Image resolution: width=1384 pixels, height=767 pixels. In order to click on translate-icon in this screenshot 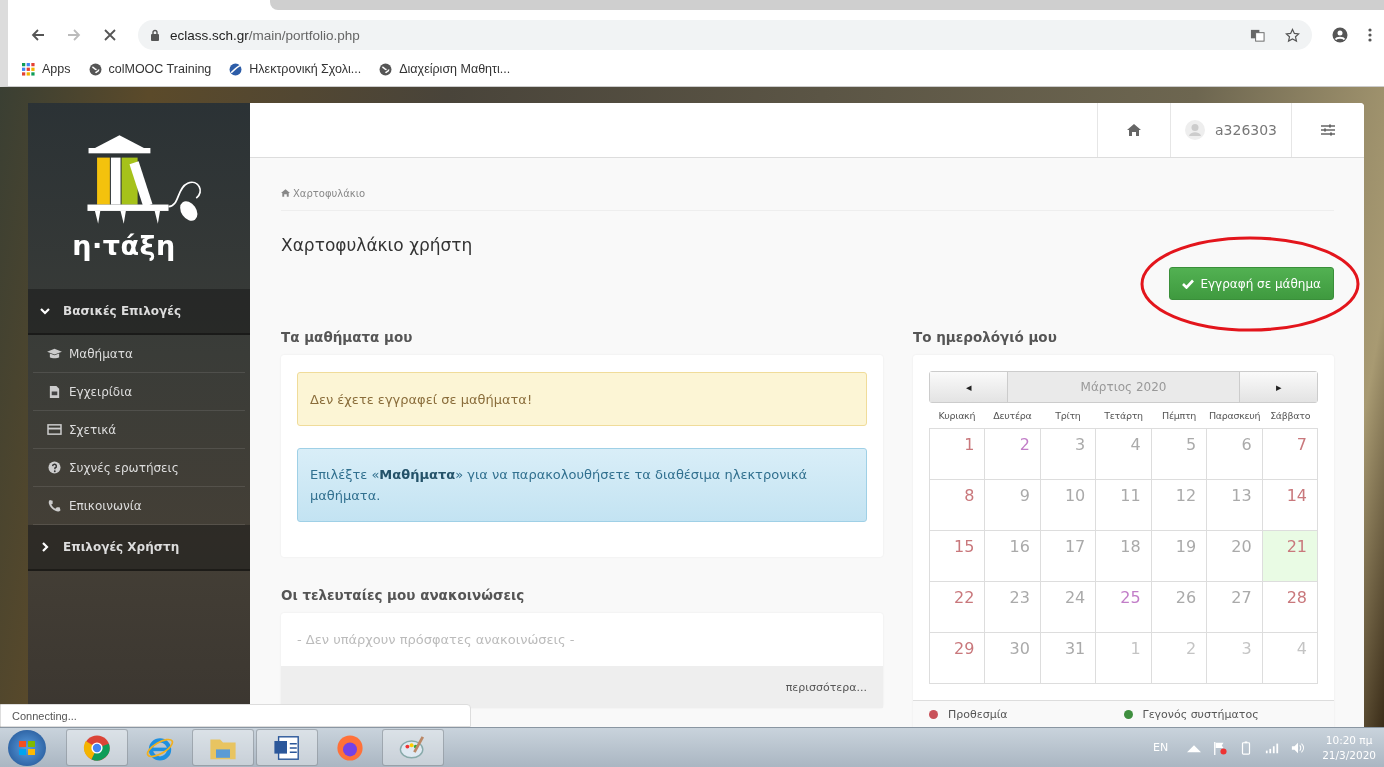, I will do `click(1257, 35)`.